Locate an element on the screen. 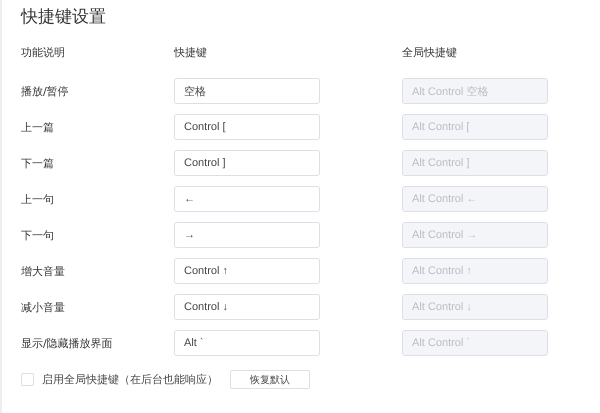 The height and width of the screenshot is (413, 600). page-title: 快捷键设置 is located at coordinates (64, 17).